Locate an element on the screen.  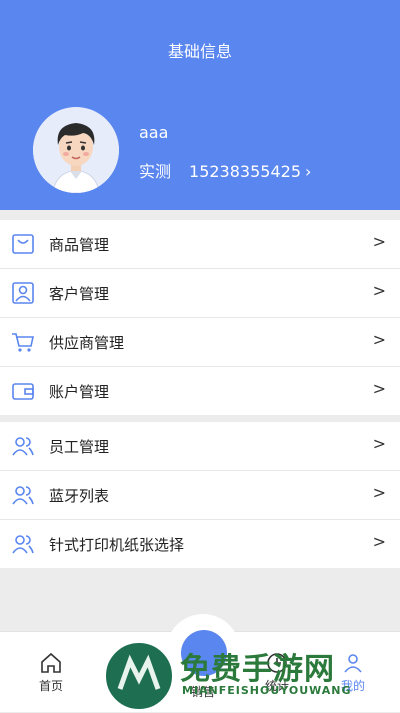
home-icon is located at coordinates (51, 663).